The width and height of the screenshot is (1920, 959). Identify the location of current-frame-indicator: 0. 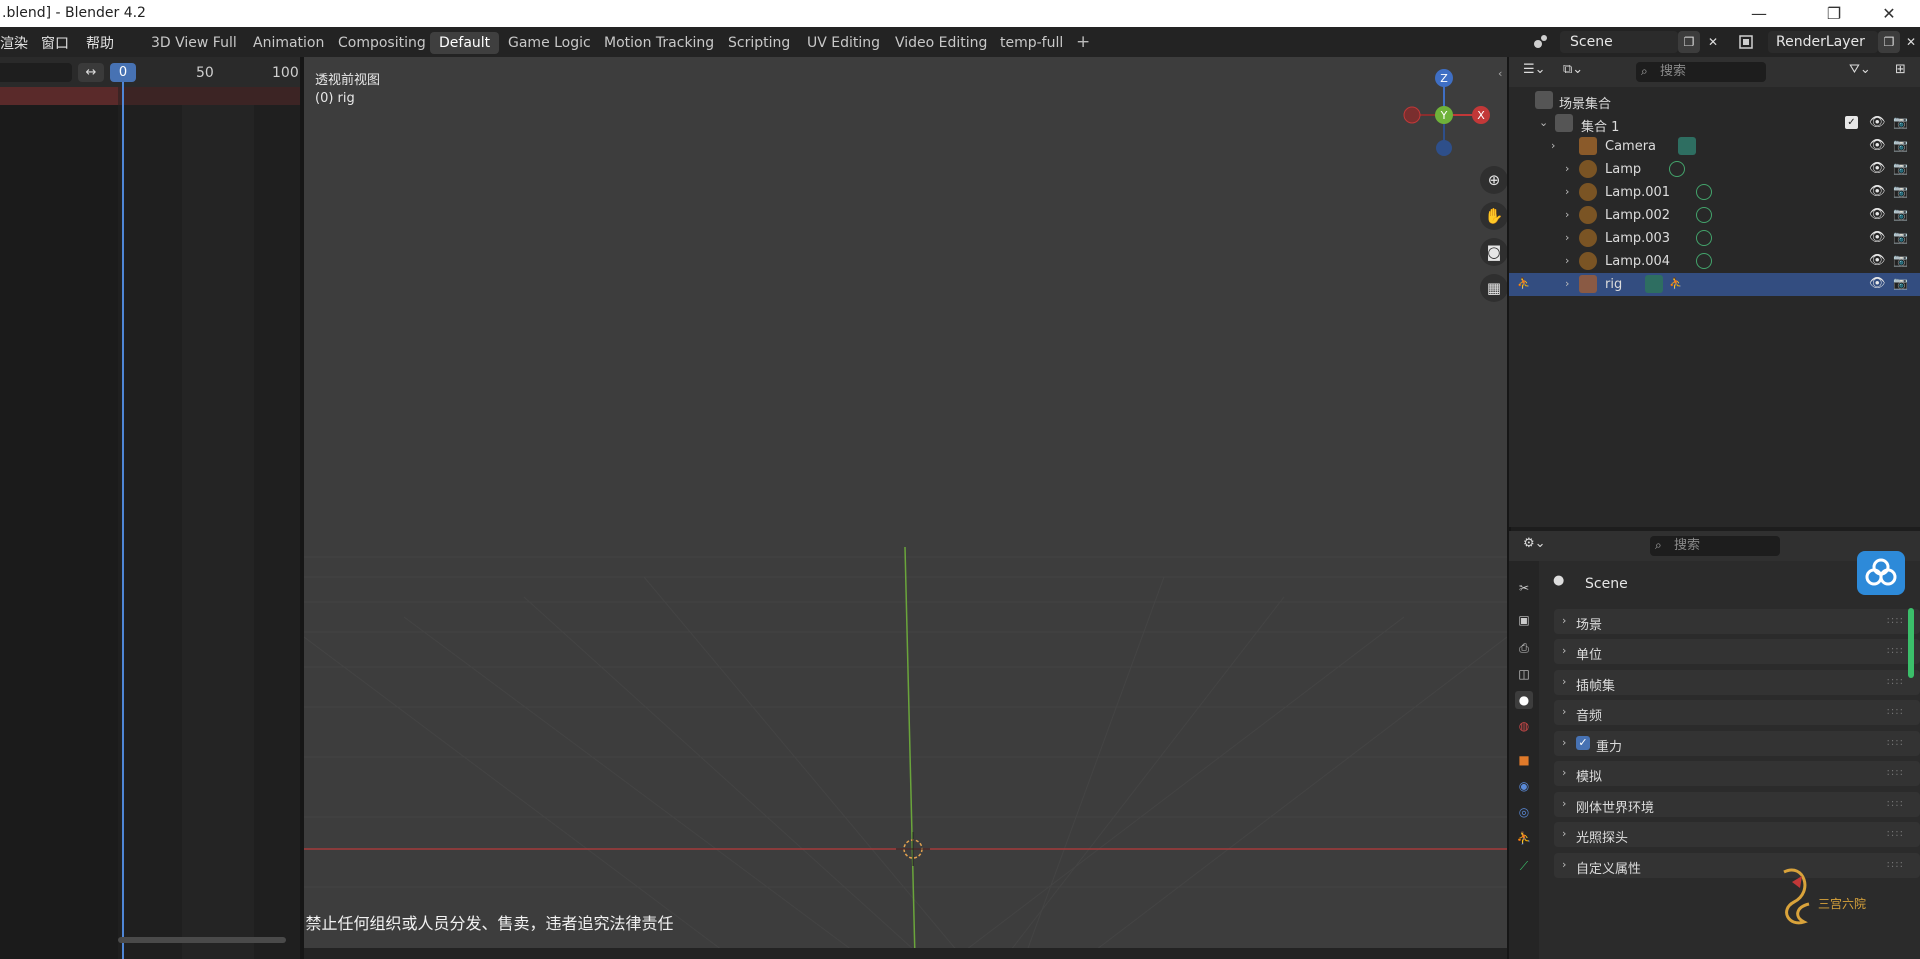
(123, 72).